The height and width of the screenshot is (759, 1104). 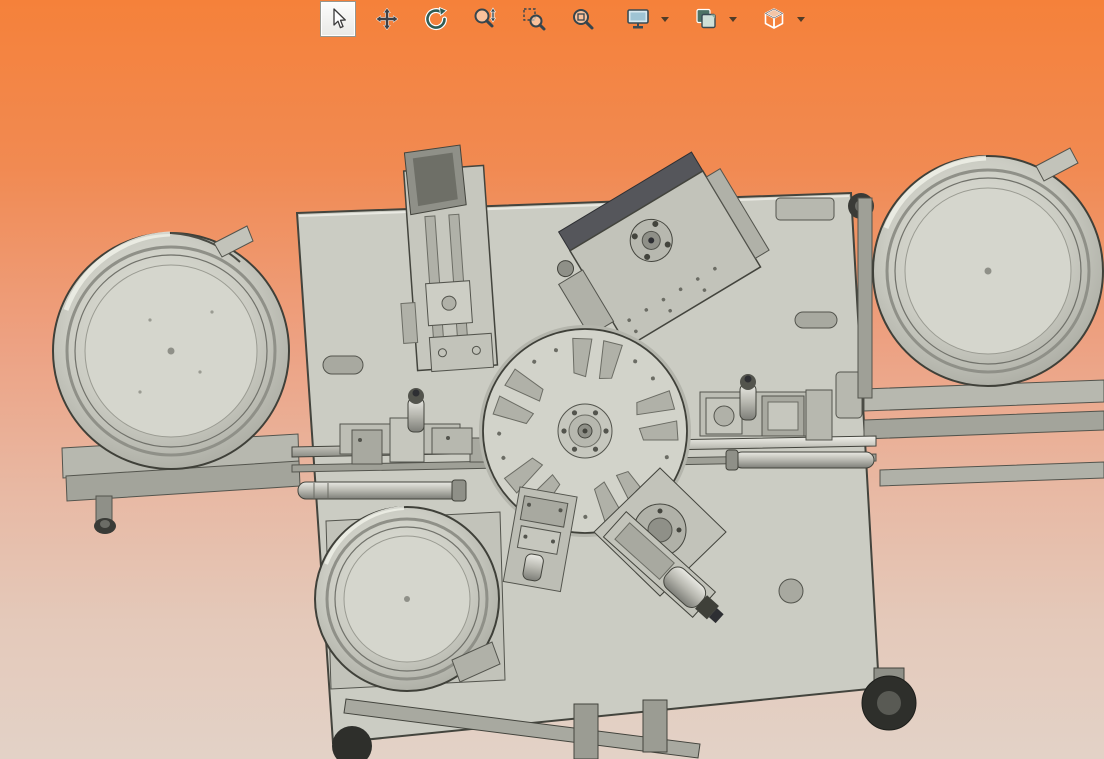 I want to click on zoom-fit-icon, so click(x=583, y=19).